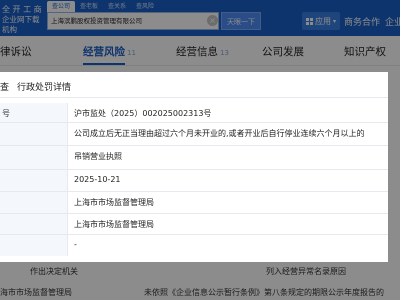 The image size is (400, 300). I want to click on table-row: 公司成立后无正当理由超过六个月未开业的,或者开业后自行停业连续六个月以上的, so click(194, 134).